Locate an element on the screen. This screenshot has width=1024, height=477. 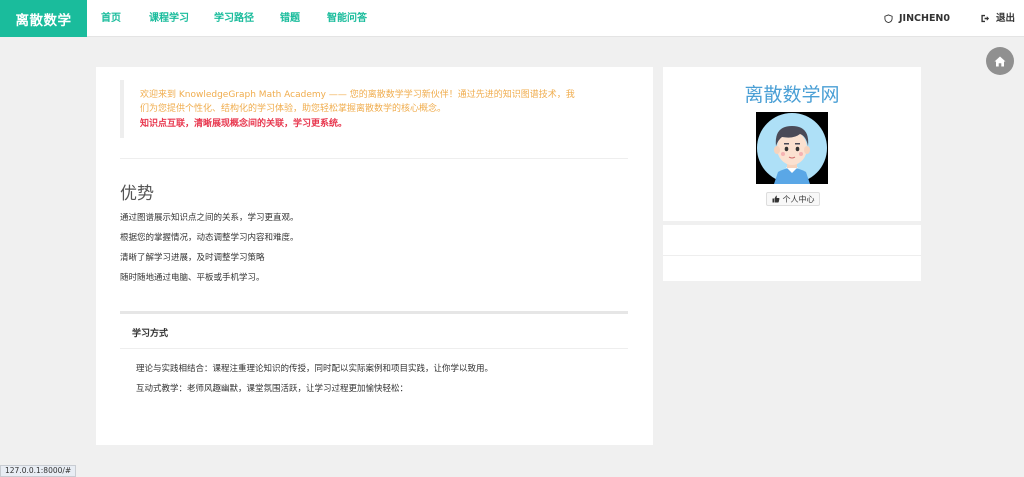
home-icon is located at coordinates (1000, 61).